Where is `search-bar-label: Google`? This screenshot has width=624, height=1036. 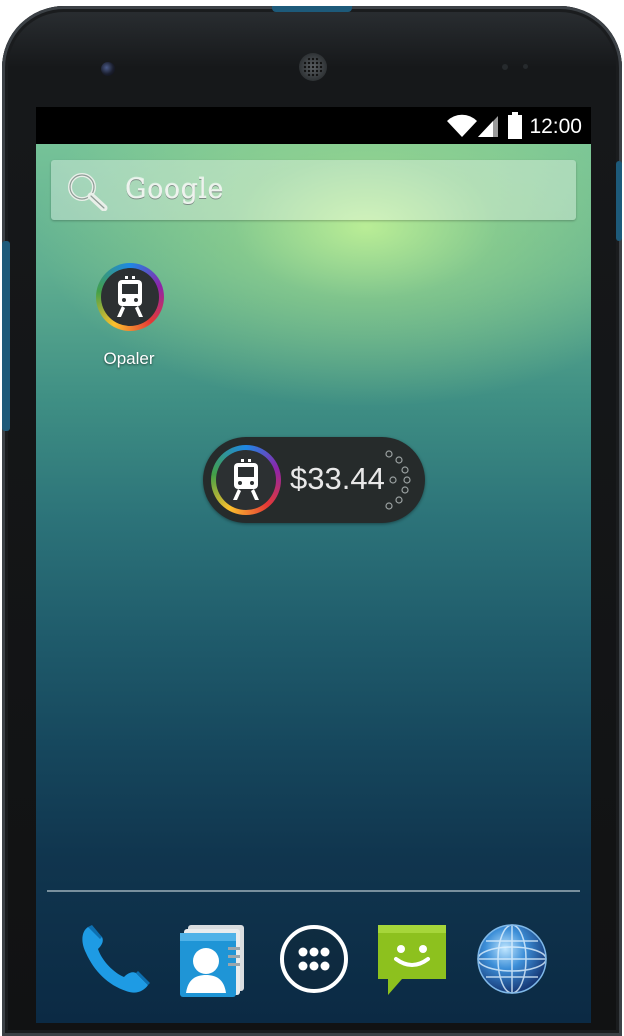 search-bar-label: Google is located at coordinates (174, 189).